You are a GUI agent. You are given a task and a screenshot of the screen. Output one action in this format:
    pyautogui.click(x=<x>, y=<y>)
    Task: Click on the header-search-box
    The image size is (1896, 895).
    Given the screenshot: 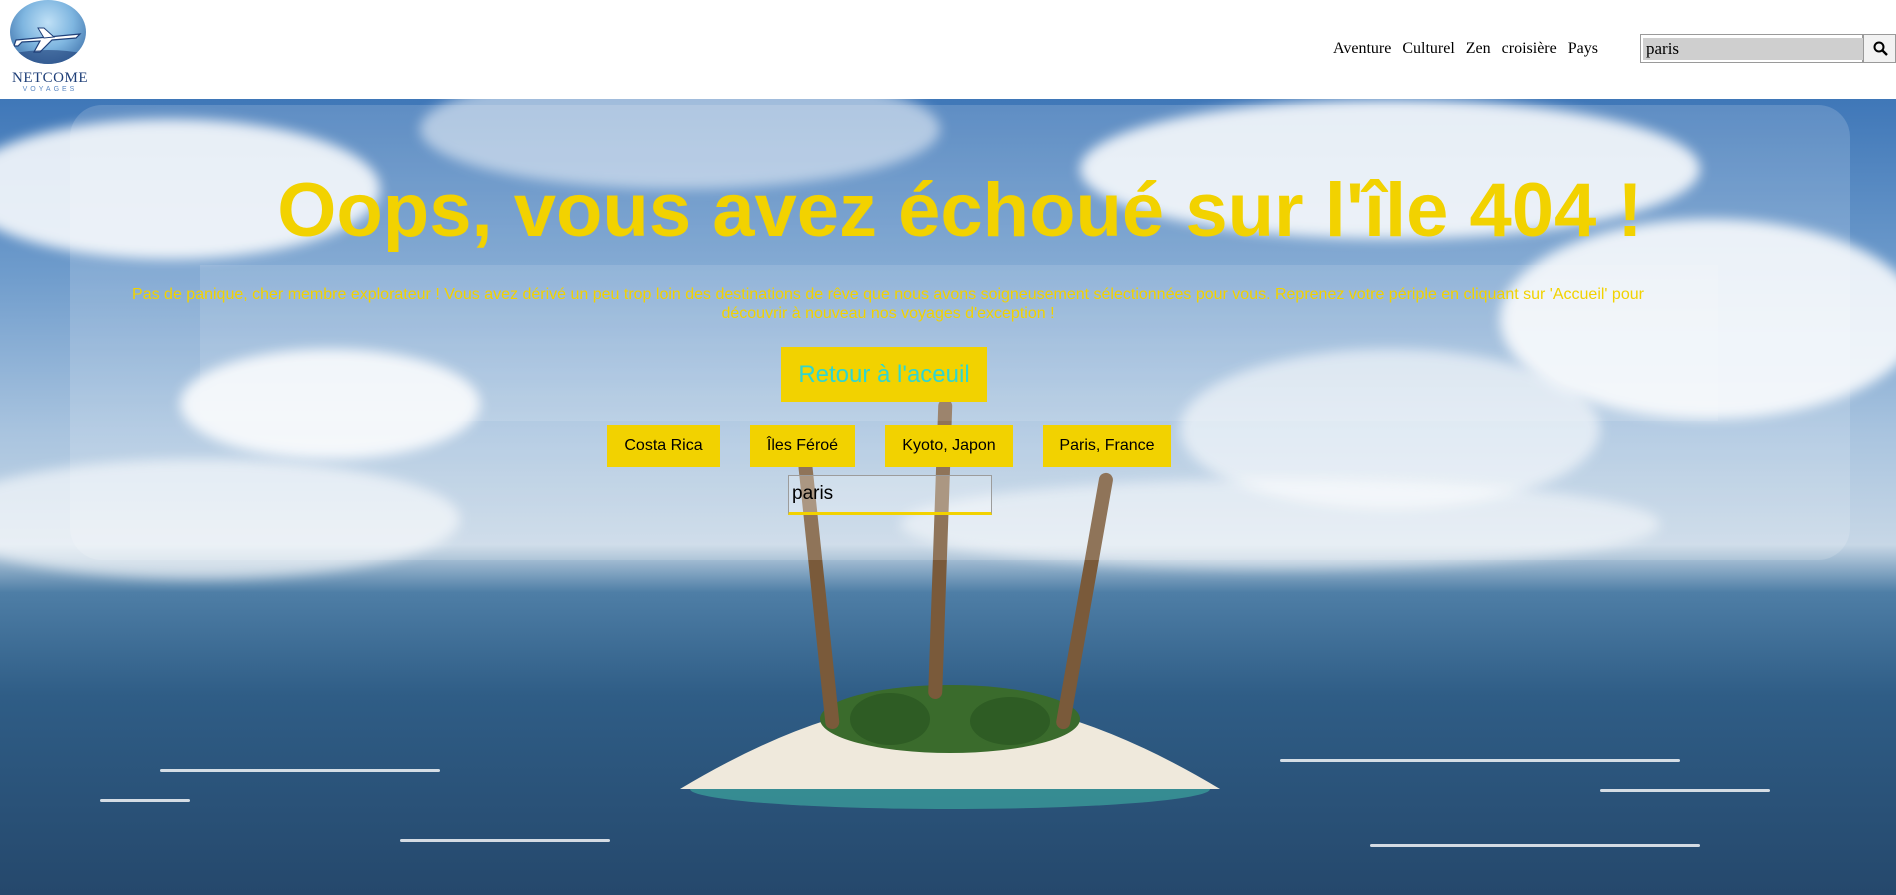 What is the action you would take?
    pyautogui.click(x=1752, y=48)
    